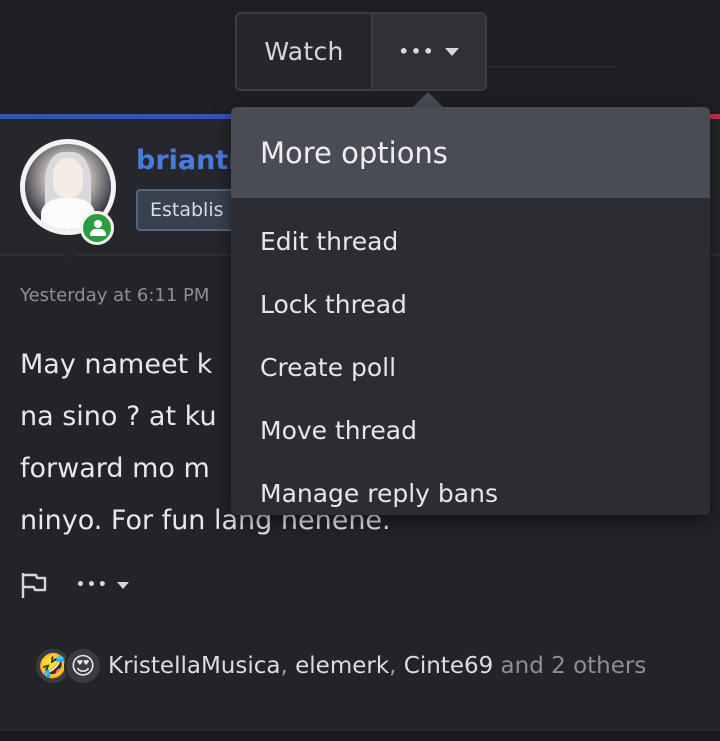 The height and width of the screenshot is (741, 720). Describe the element at coordinates (360, 735) in the screenshot. I see `bottom-divider` at that location.